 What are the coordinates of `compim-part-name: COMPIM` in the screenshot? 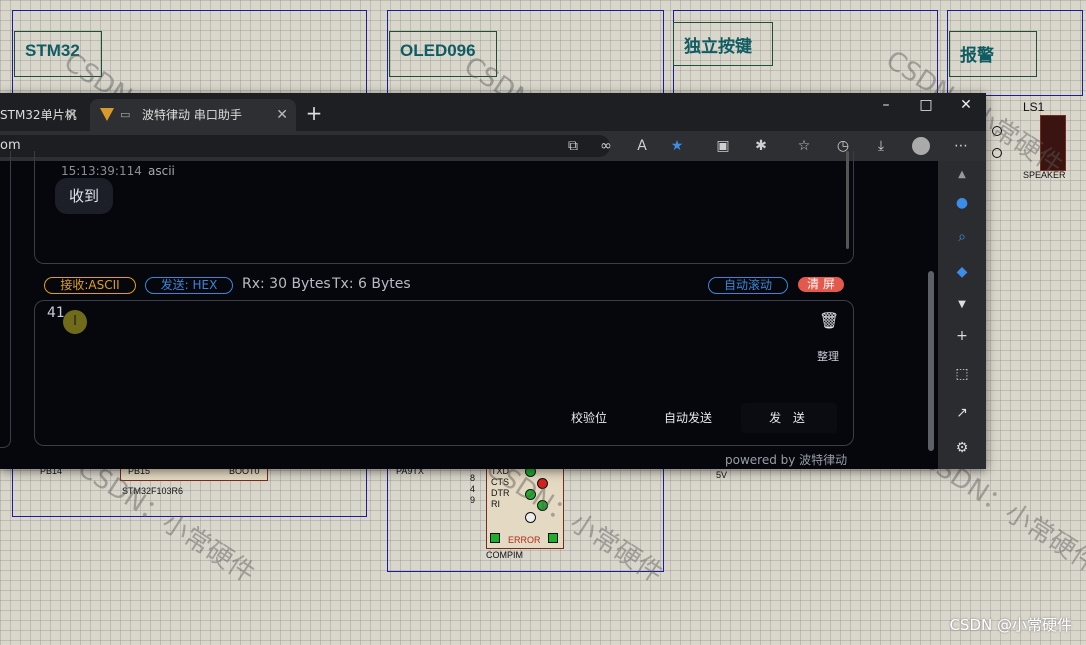 It's located at (504, 555).